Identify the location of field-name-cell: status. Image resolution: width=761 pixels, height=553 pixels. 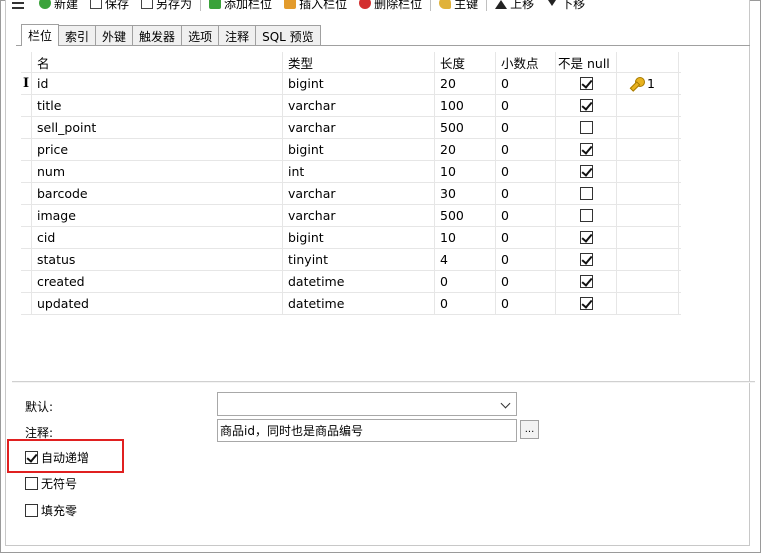
(157, 259).